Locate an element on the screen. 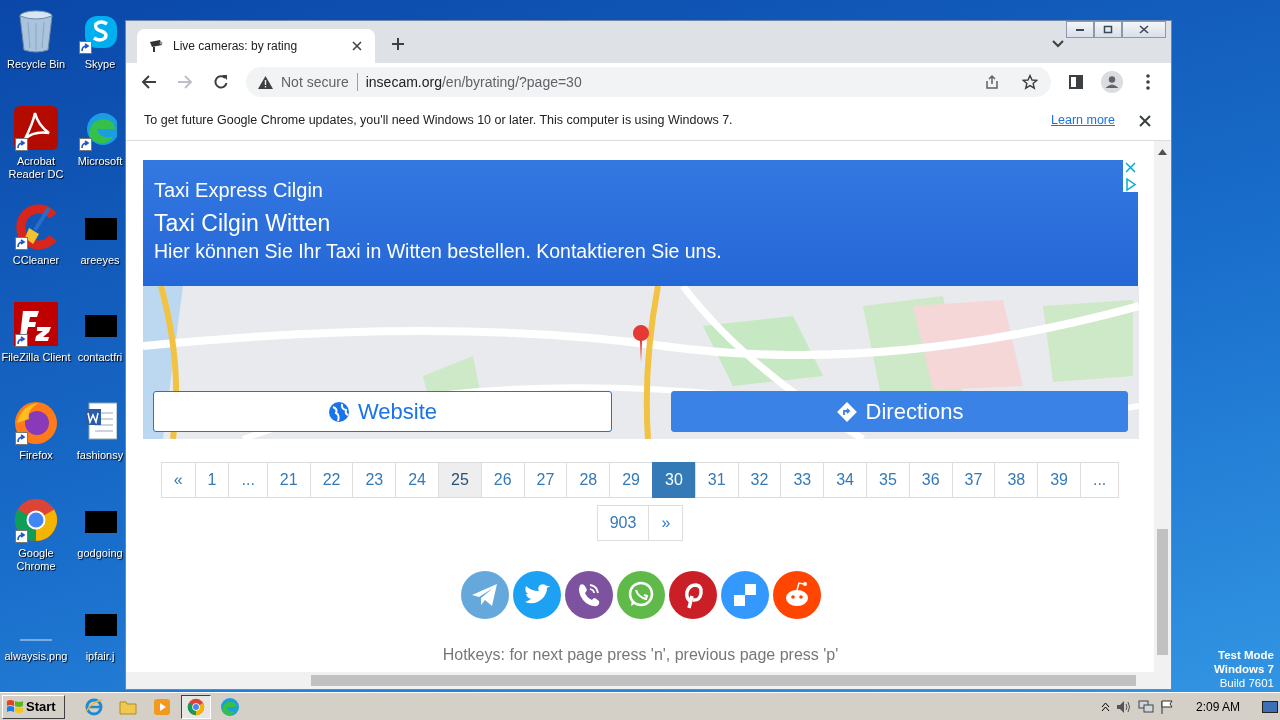 The image size is (1280, 720). icon-label: FileZilla Client is located at coordinates (36, 357).